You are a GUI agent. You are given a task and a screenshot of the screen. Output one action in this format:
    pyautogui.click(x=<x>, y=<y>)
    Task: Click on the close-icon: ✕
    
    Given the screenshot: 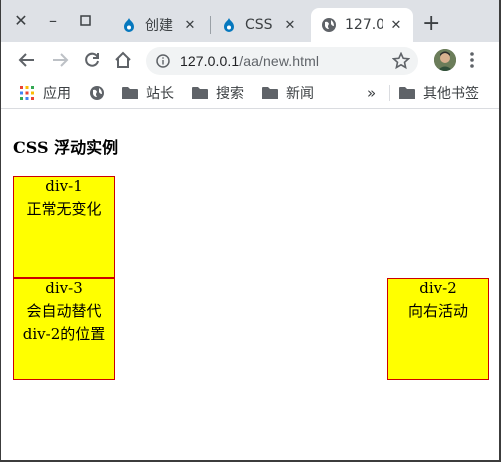 What is the action you would take?
    pyautogui.click(x=21, y=20)
    